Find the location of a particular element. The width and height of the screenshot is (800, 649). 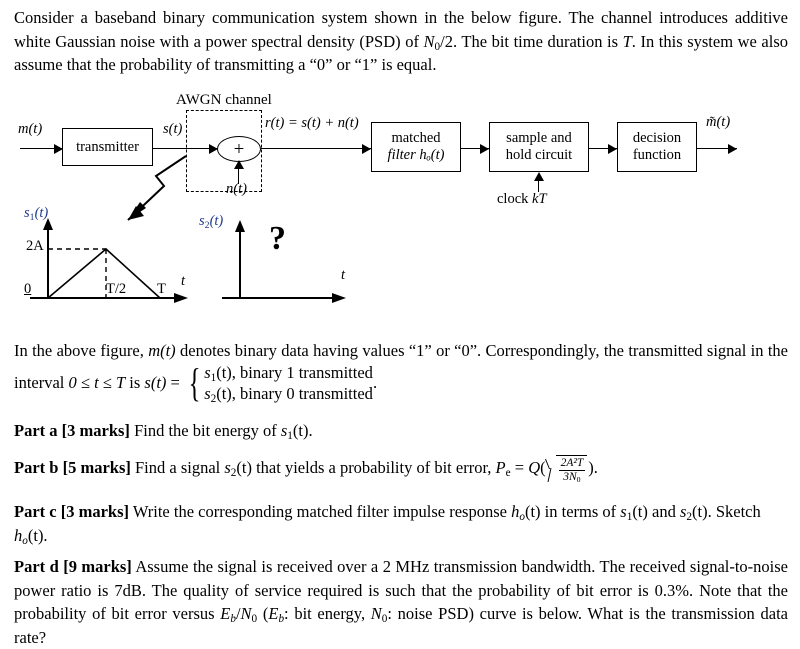

part-c-h2-symbol: h is located at coordinates (18, 535).